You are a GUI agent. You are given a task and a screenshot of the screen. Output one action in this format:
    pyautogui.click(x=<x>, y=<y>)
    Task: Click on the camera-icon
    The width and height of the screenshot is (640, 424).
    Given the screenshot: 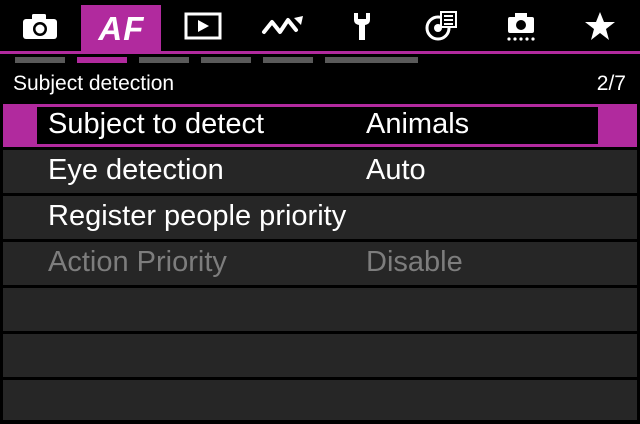 What is the action you would take?
    pyautogui.click(x=40, y=26)
    